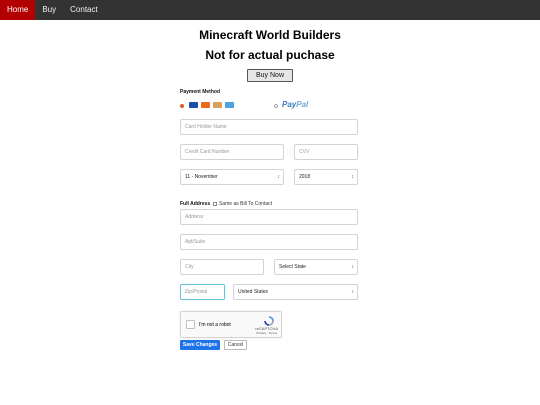  I want to click on recaptcha-label: I'm not a robot, so click(215, 325).